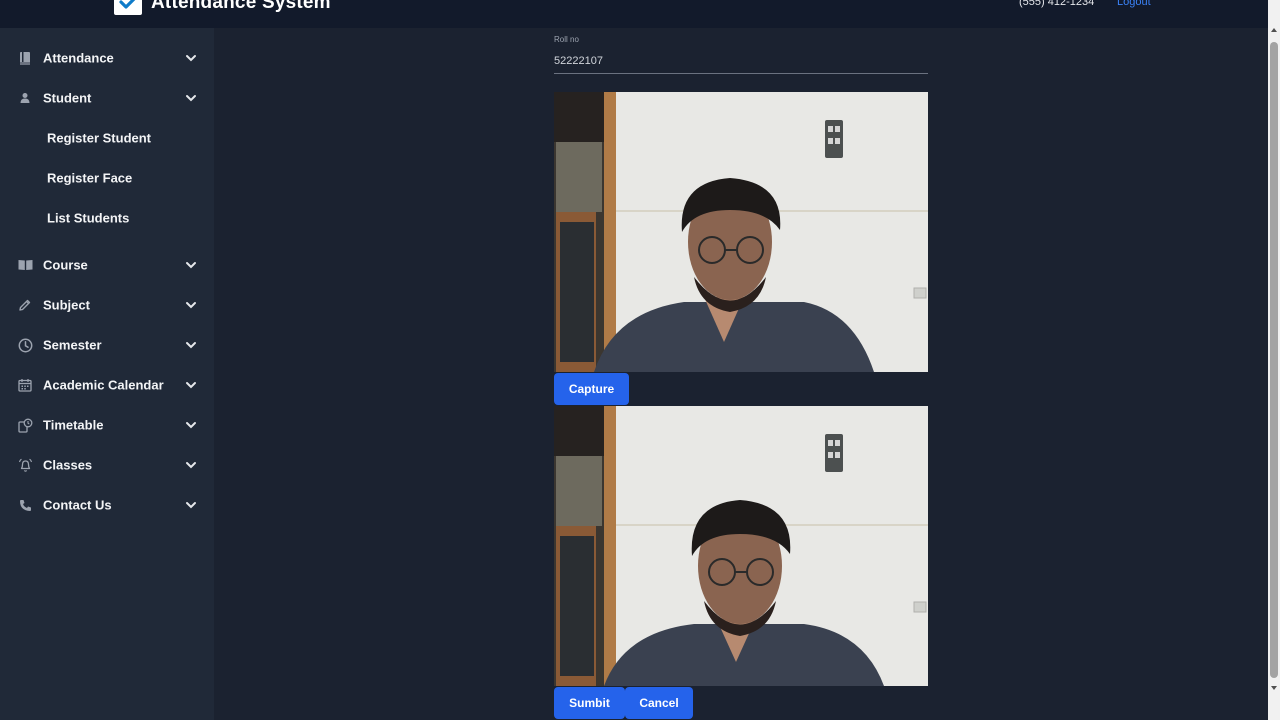  What do you see at coordinates (659, 703) in the screenshot?
I see `cancel-button: Cancel` at bounding box center [659, 703].